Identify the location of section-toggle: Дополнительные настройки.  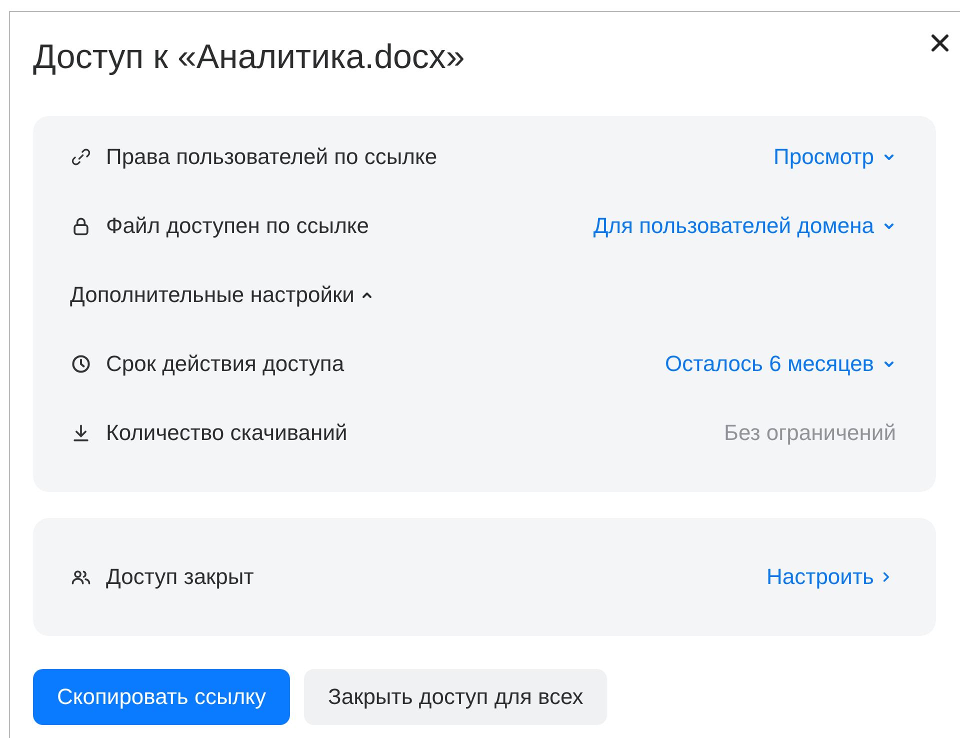
(222, 295).